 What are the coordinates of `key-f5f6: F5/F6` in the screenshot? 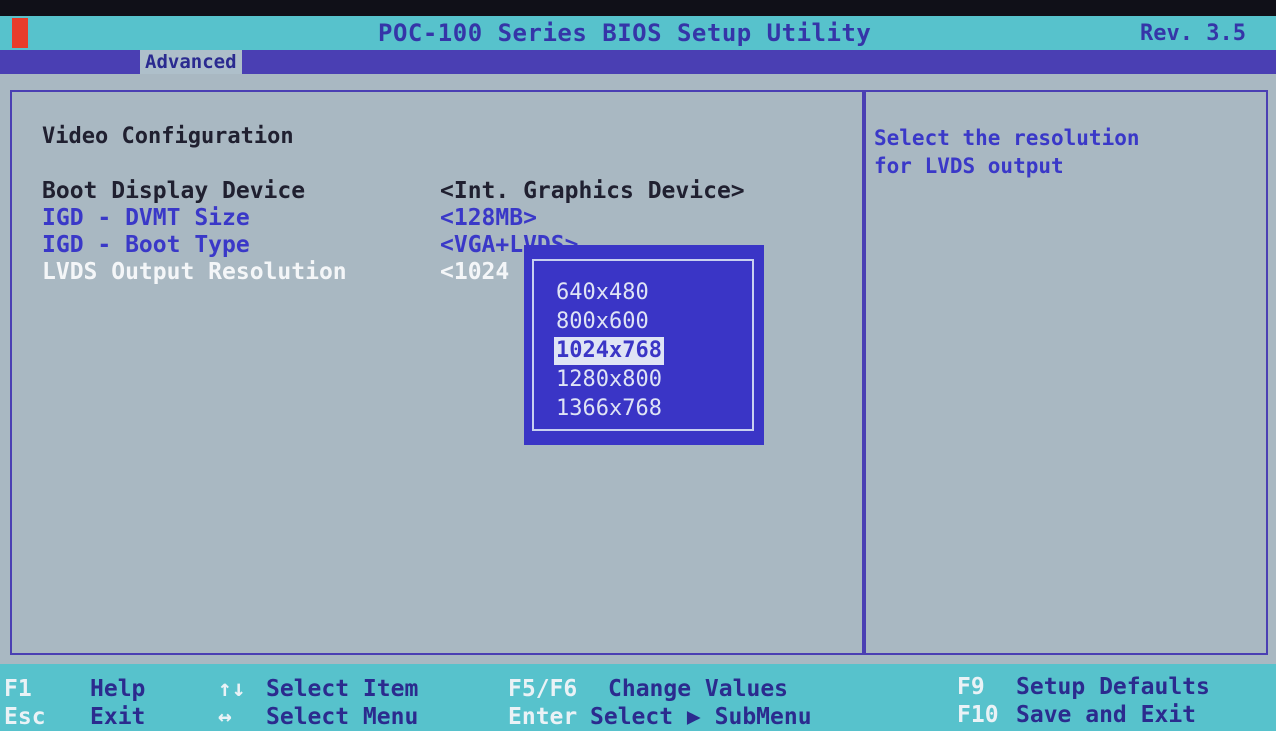 It's located at (543, 689).